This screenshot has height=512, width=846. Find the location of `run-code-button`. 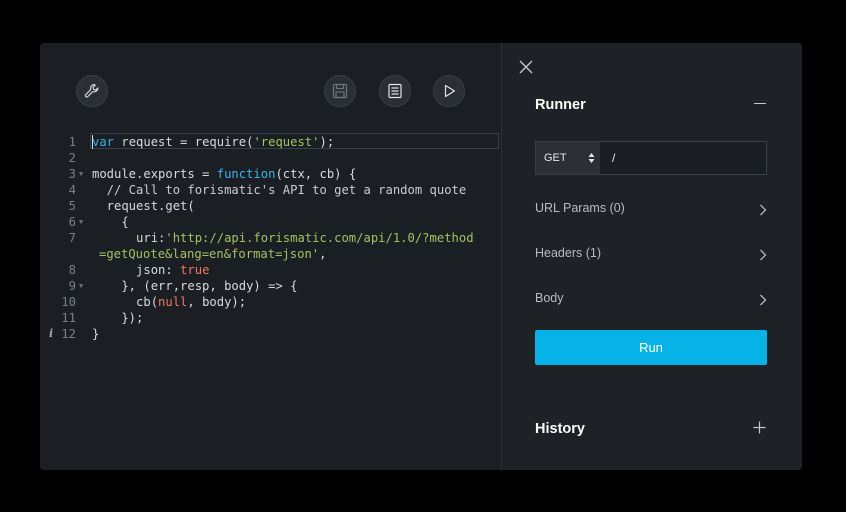

run-code-button is located at coordinates (449, 91).